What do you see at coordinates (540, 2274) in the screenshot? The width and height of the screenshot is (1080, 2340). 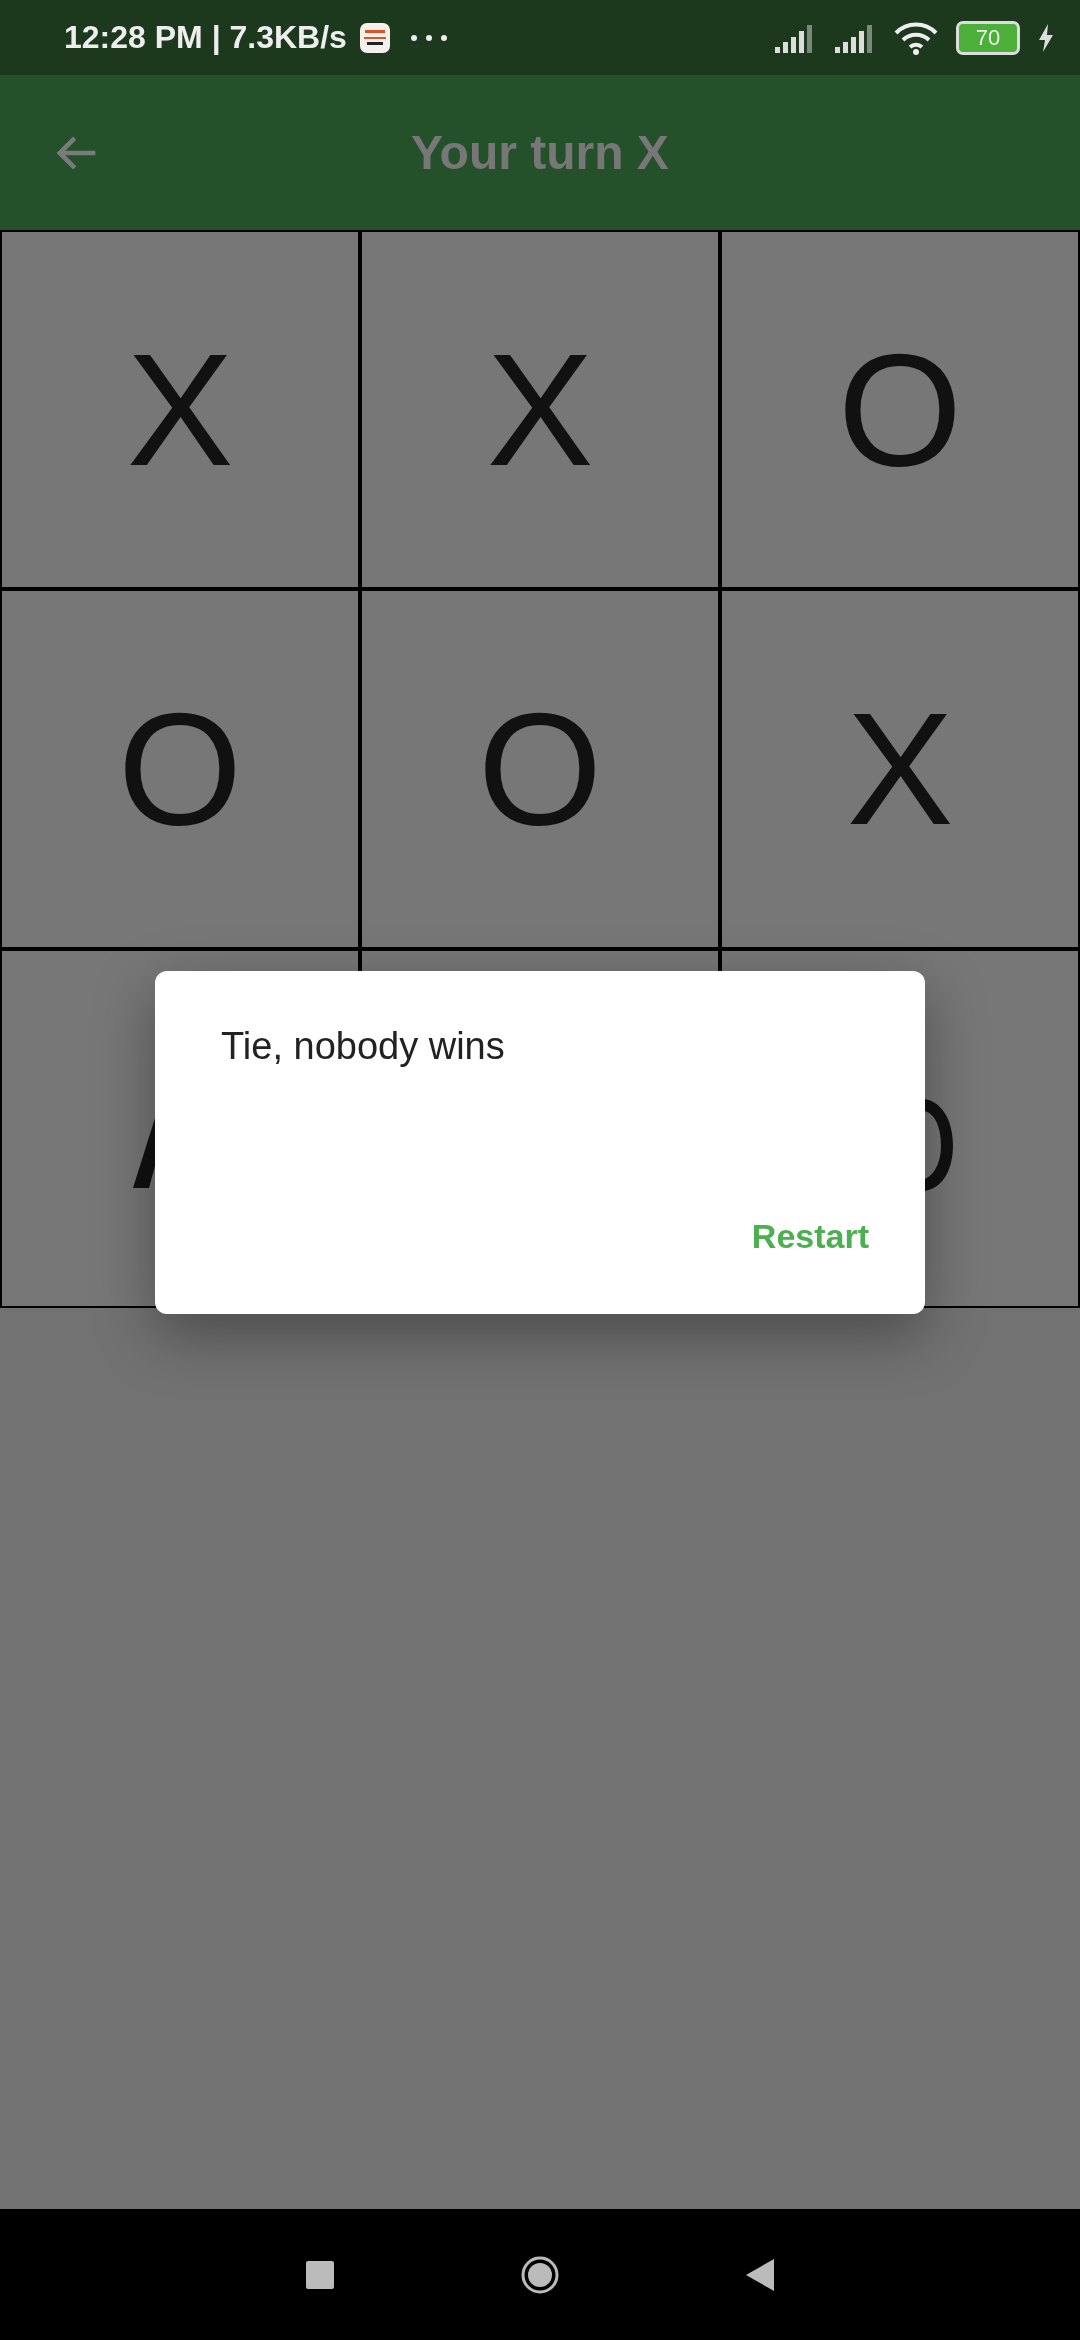 I see `home-icon` at bounding box center [540, 2274].